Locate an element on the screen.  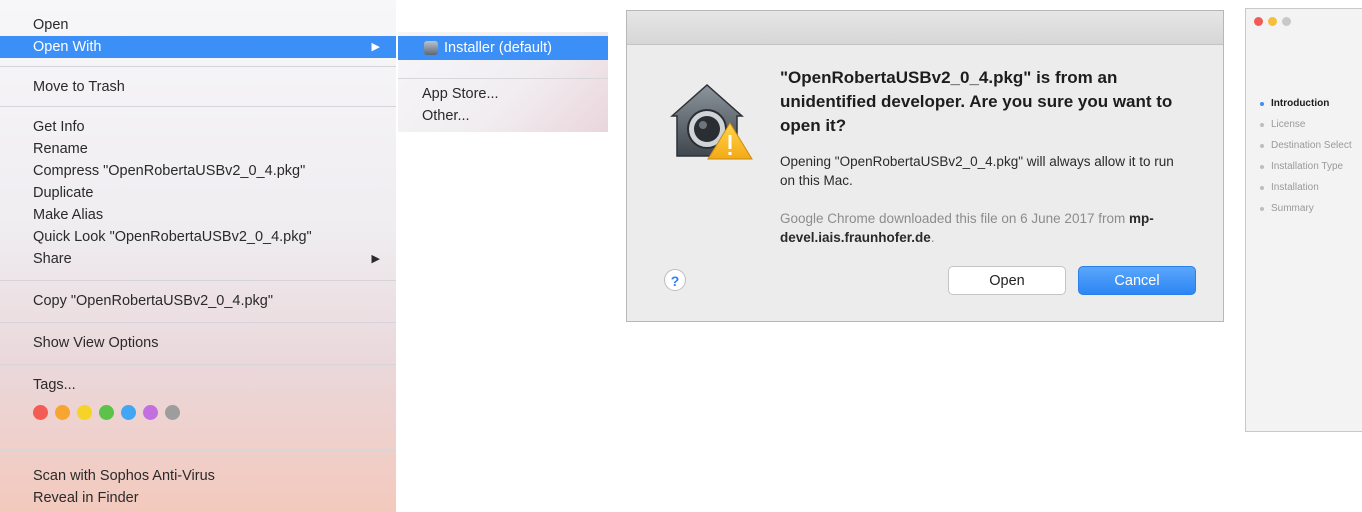
menu-item-compress: Compress "OpenRobertaUSBv2_0_4.pkg" is located at coordinates (198, 171).